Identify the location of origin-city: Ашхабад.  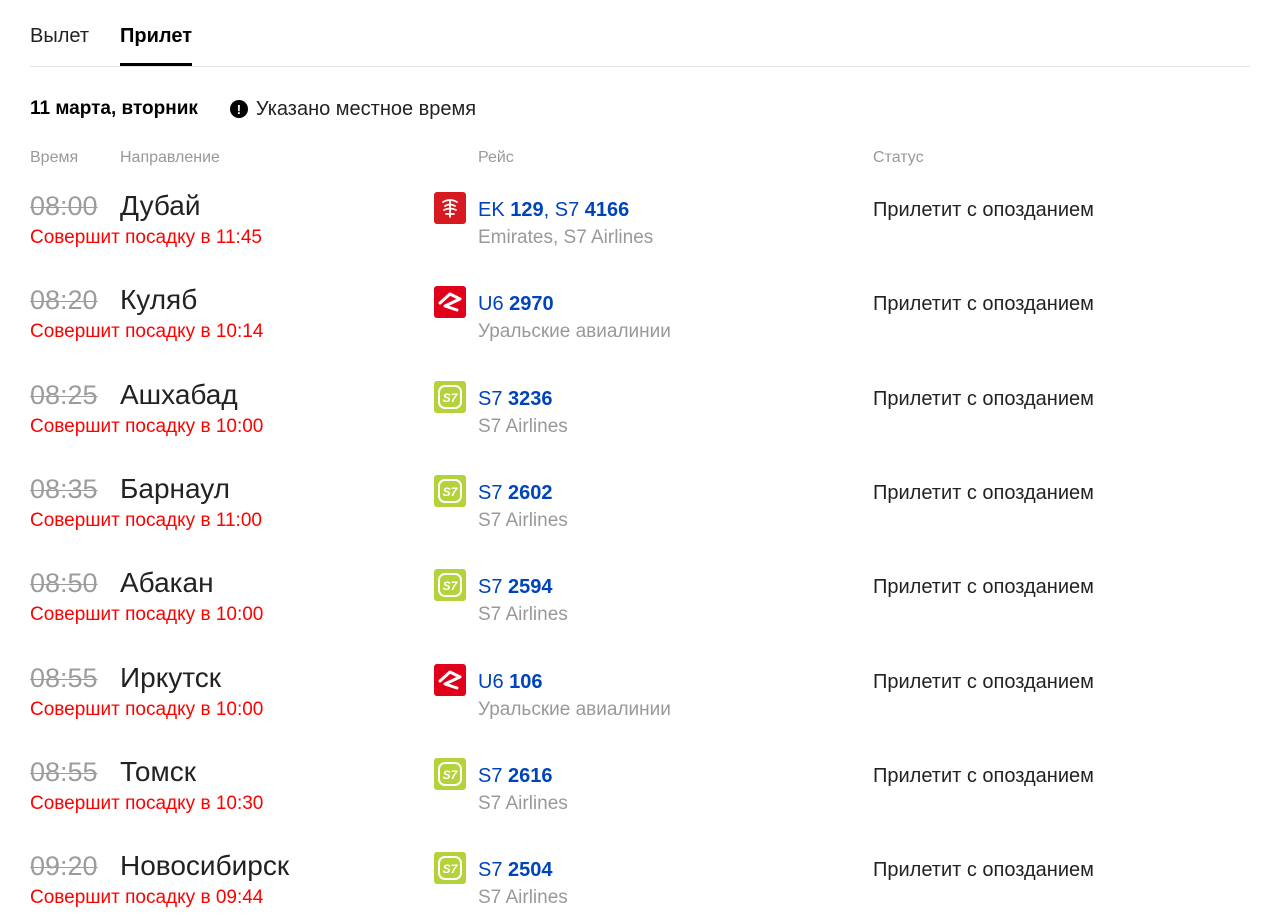
(179, 394).